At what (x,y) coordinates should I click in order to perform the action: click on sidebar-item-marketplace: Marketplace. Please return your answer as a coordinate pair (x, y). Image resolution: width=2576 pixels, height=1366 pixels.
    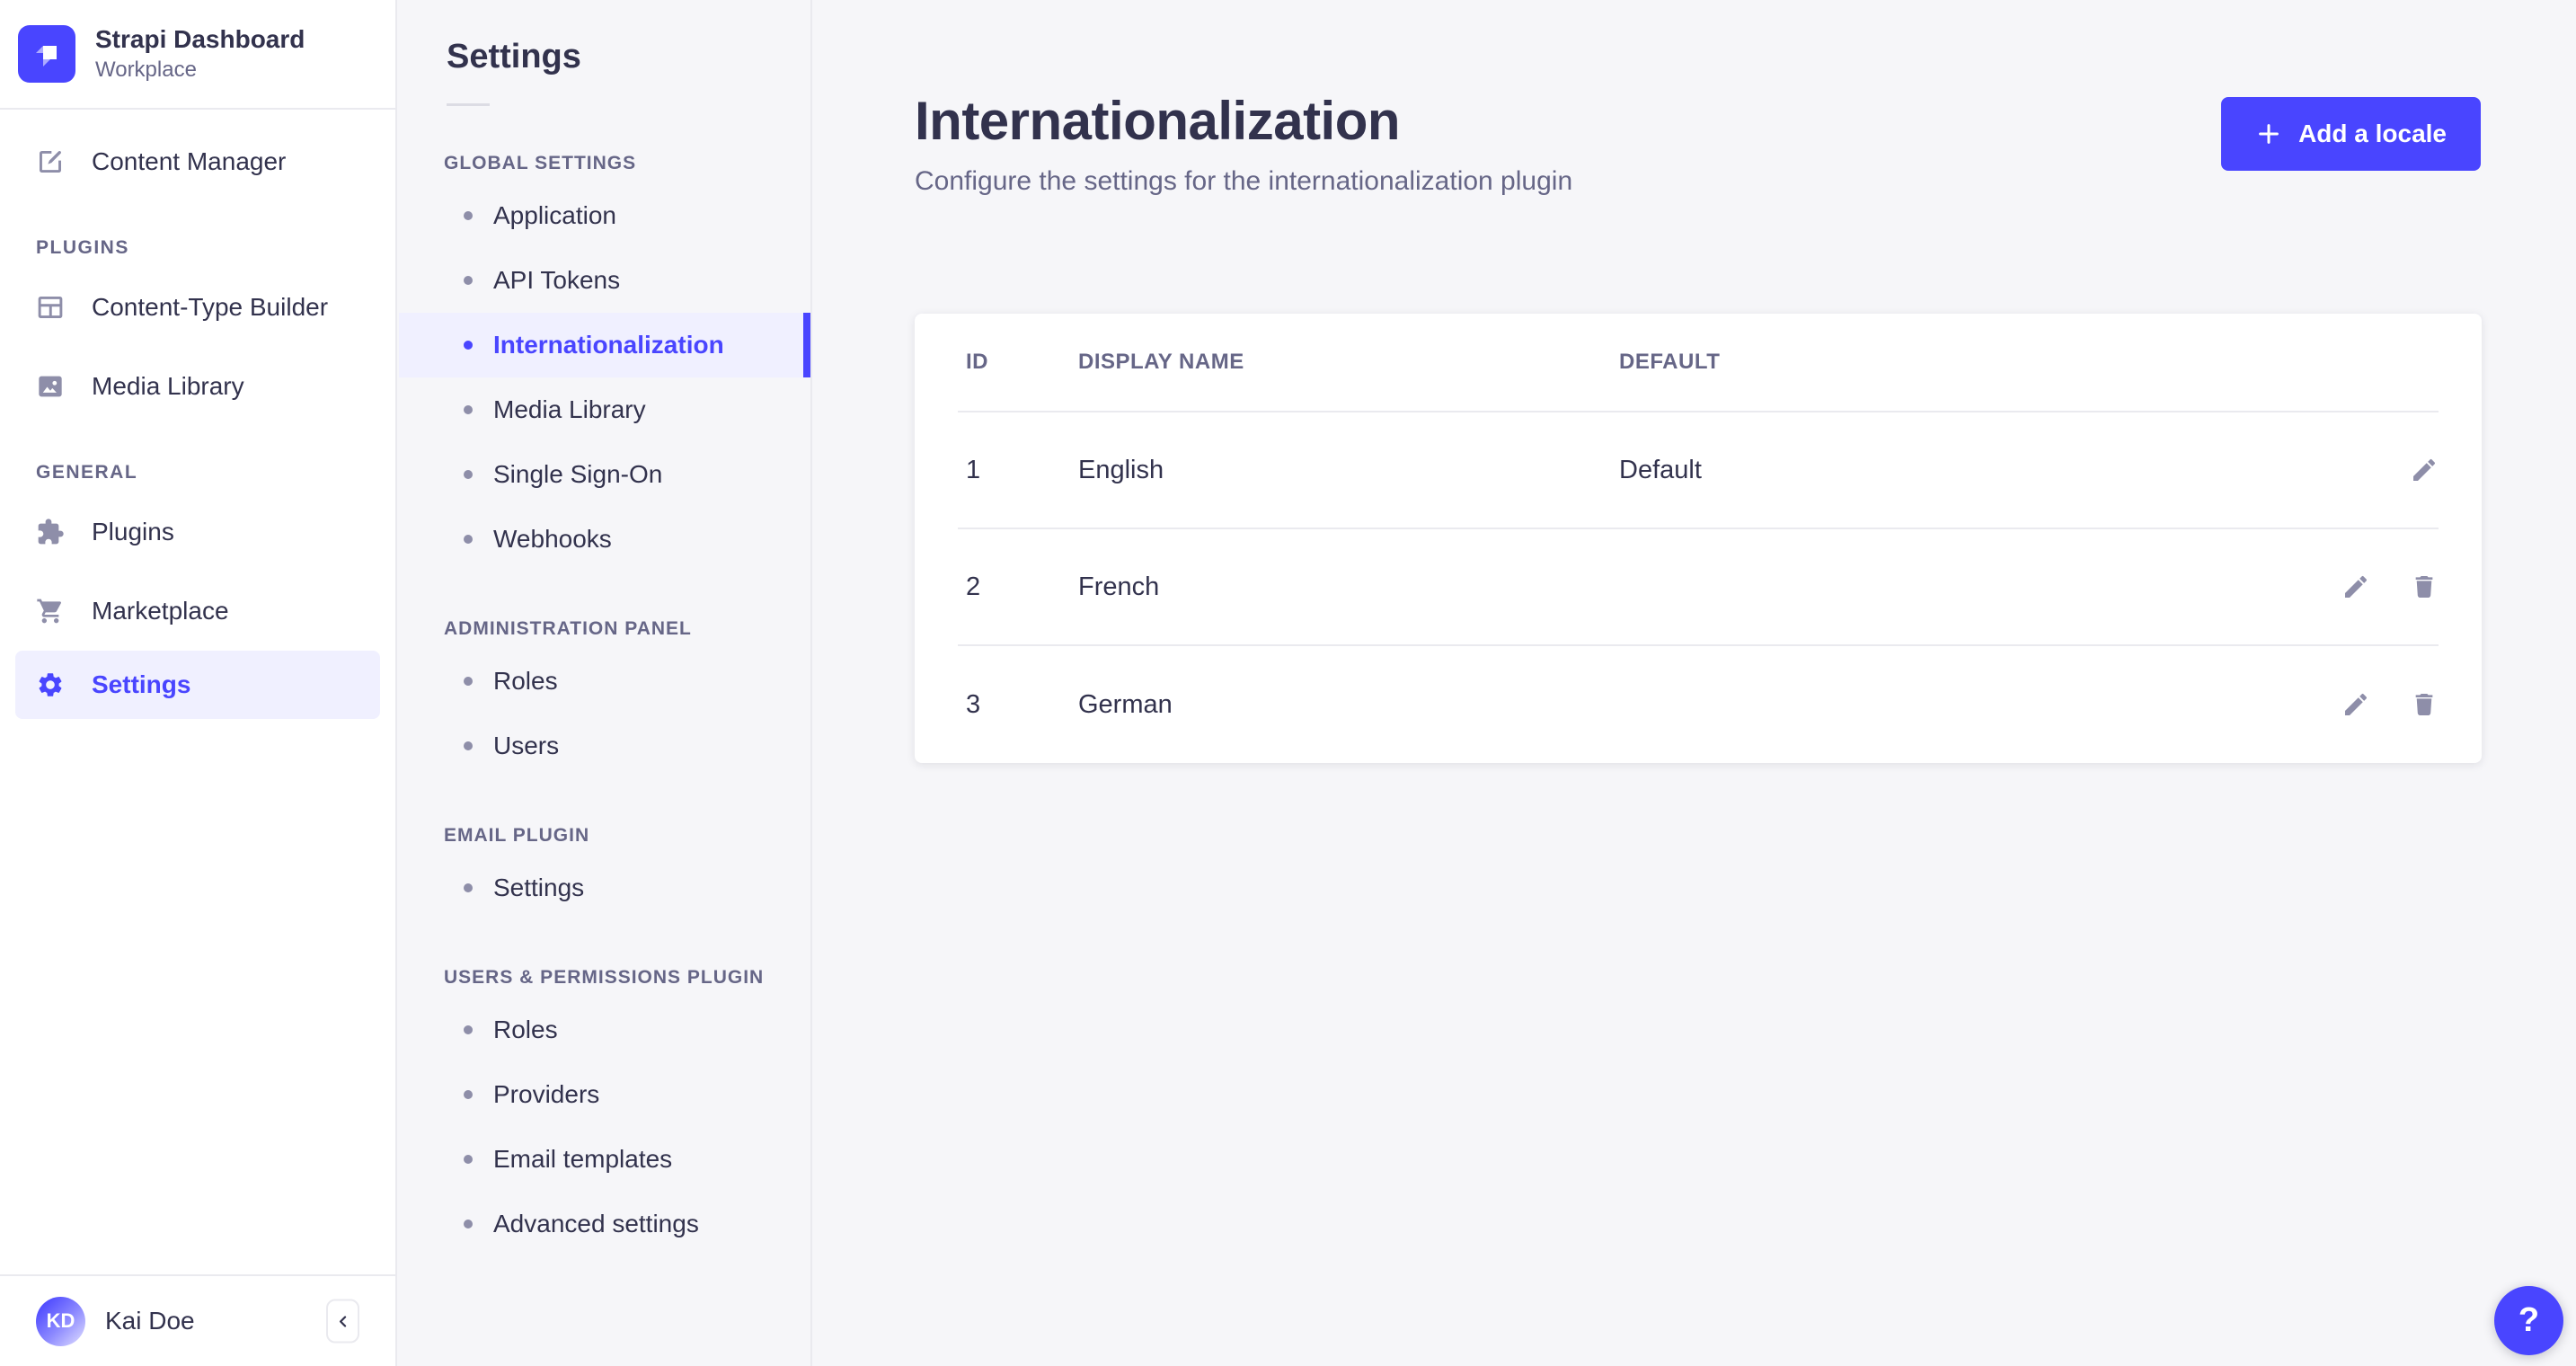
    Looking at the image, I should click on (197, 611).